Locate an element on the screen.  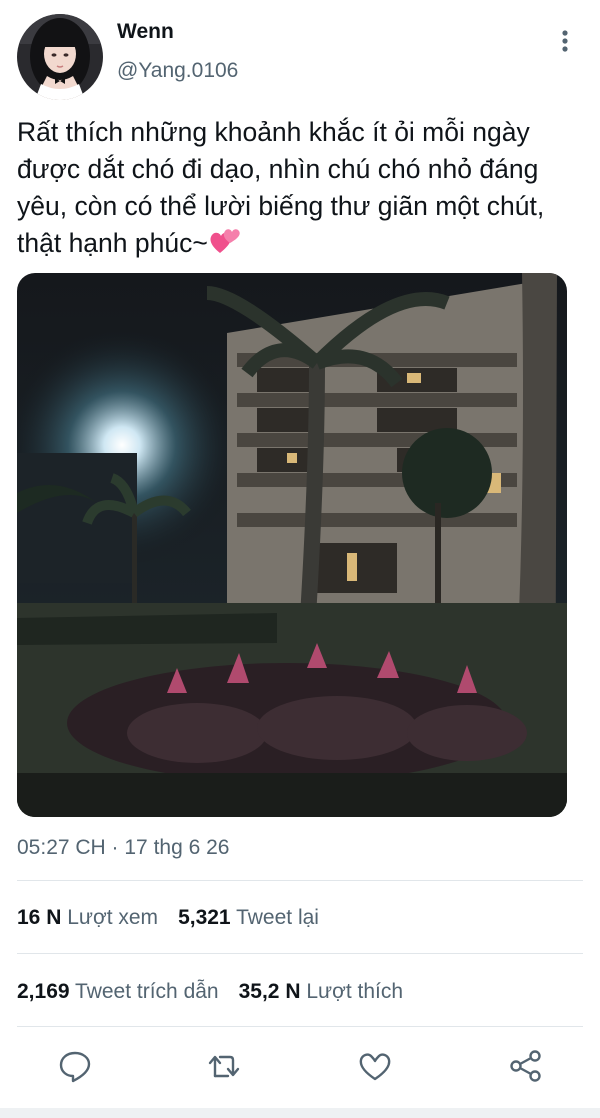
views-stat: 16 N Lượt xem is located at coordinates (87, 917).